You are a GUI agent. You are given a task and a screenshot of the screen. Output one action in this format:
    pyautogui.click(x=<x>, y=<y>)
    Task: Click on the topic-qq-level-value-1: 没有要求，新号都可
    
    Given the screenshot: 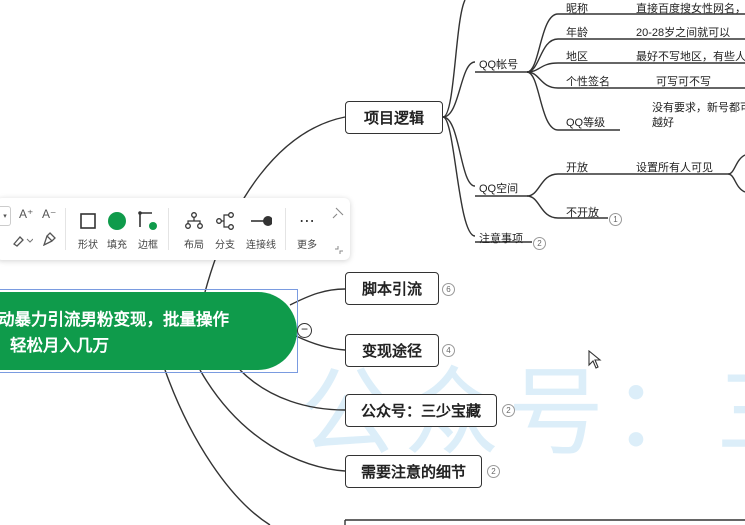 What is the action you would take?
    pyautogui.click(x=698, y=107)
    